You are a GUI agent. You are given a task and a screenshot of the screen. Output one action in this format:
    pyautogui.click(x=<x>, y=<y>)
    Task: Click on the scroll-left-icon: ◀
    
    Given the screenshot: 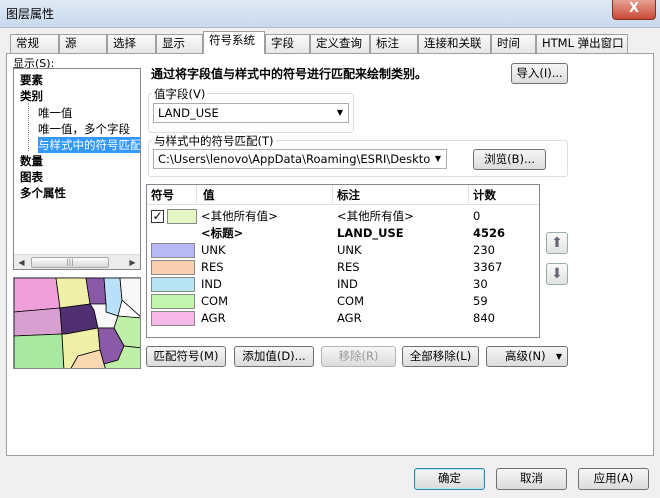 What is the action you would take?
    pyautogui.click(x=21, y=262)
    